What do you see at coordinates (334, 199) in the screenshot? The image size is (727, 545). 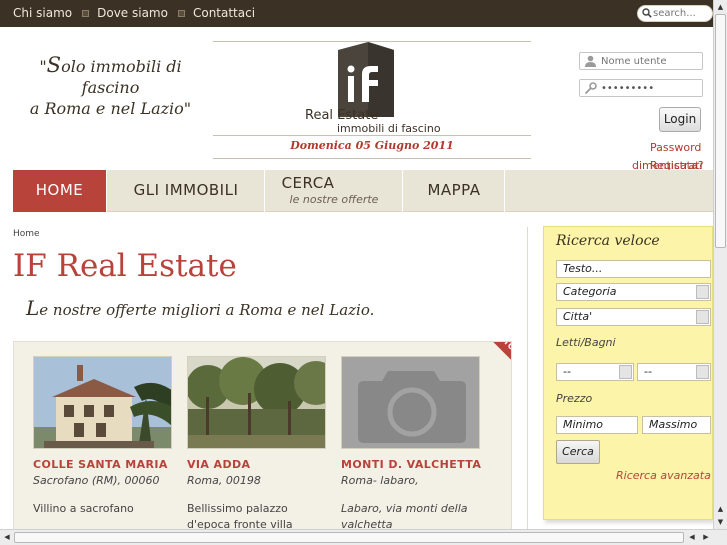 I see `menu-item-sublabel: le nostre offerte` at bounding box center [334, 199].